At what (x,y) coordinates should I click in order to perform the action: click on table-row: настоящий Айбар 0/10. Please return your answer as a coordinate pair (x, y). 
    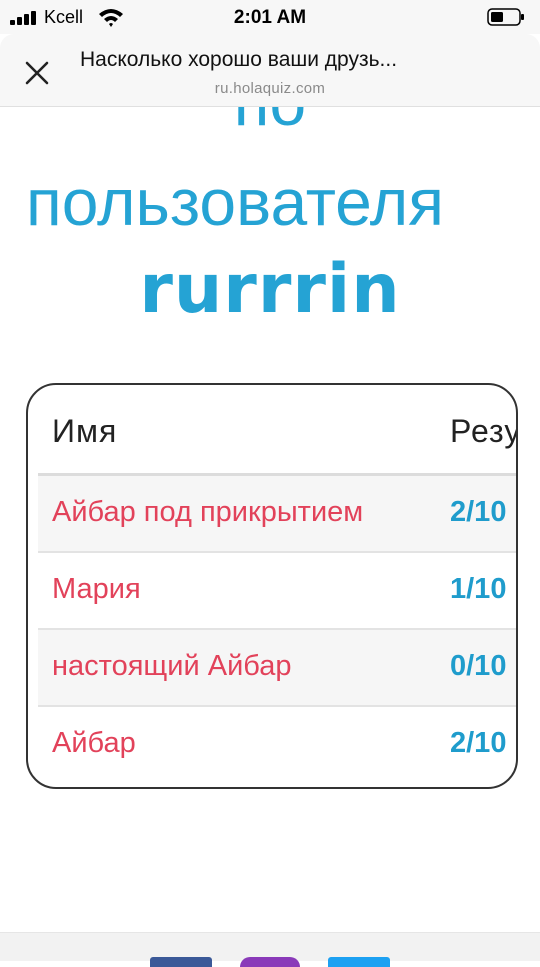
    Looking at the image, I should click on (277, 668).